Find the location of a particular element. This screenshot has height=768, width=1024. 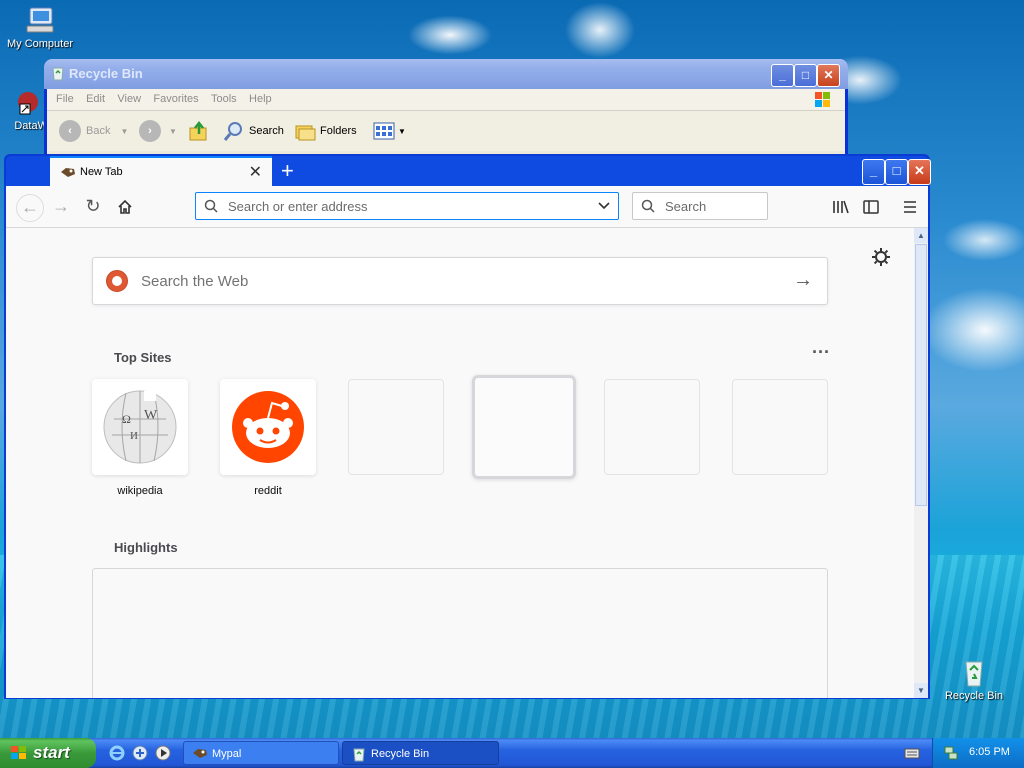

menu-file: File is located at coordinates (65, 99).